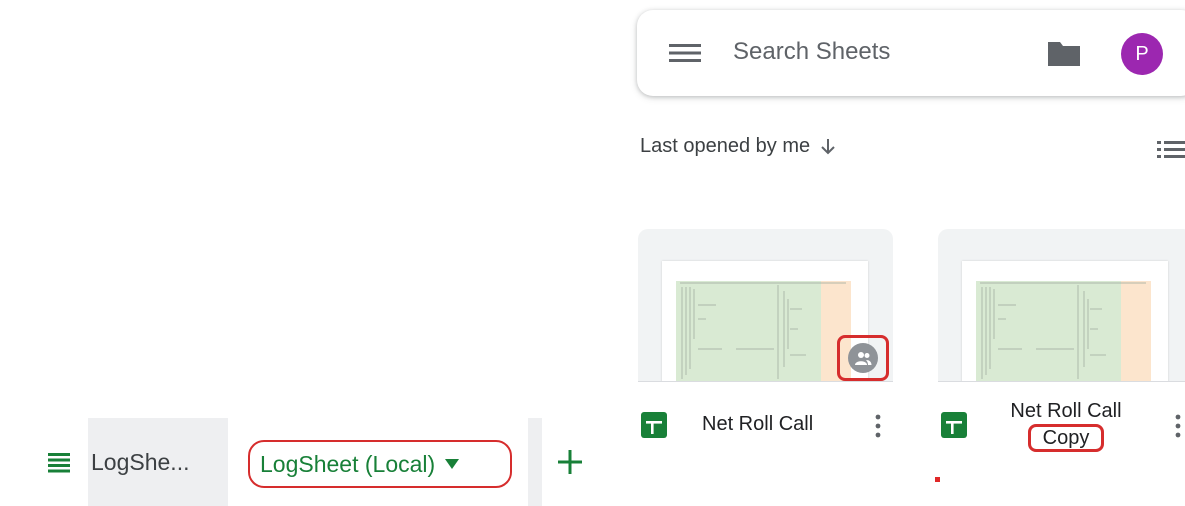 This screenshot has width=1185, height=506. I want to click on sheet-tab-bar: LogShe... LogSheet (Local), so click(300, 462).